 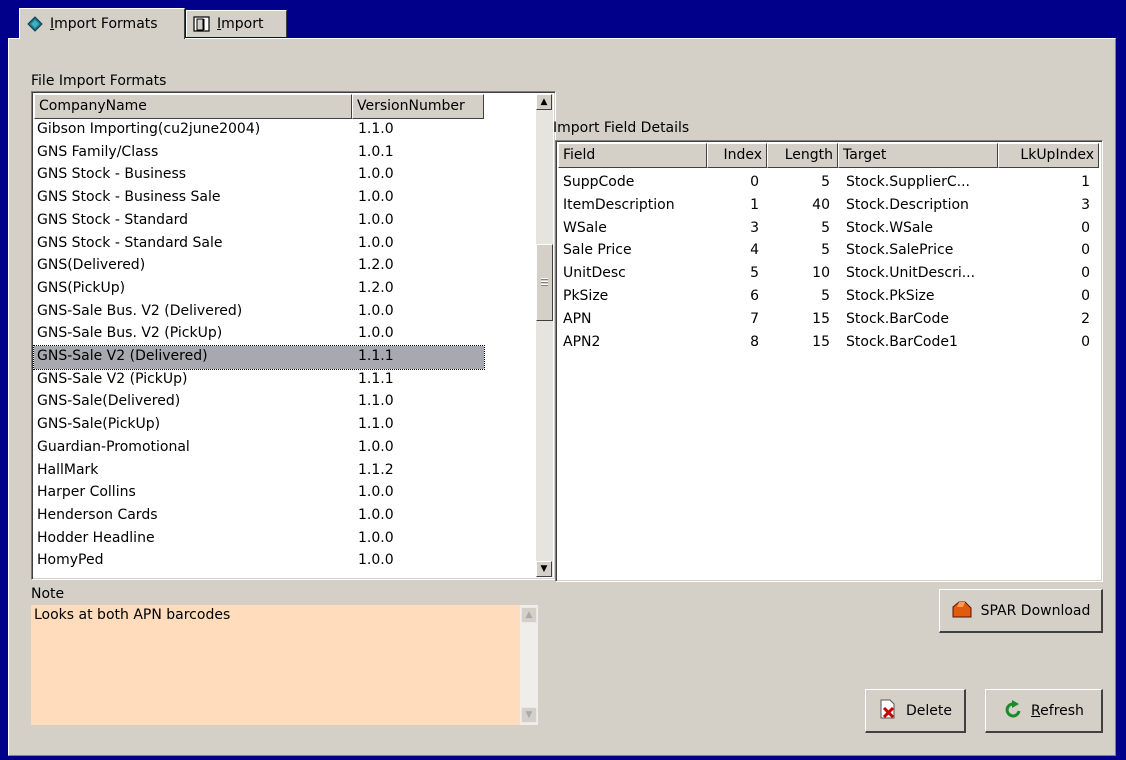 I want to click on length-cell: 15, so click(x=821, y=341).